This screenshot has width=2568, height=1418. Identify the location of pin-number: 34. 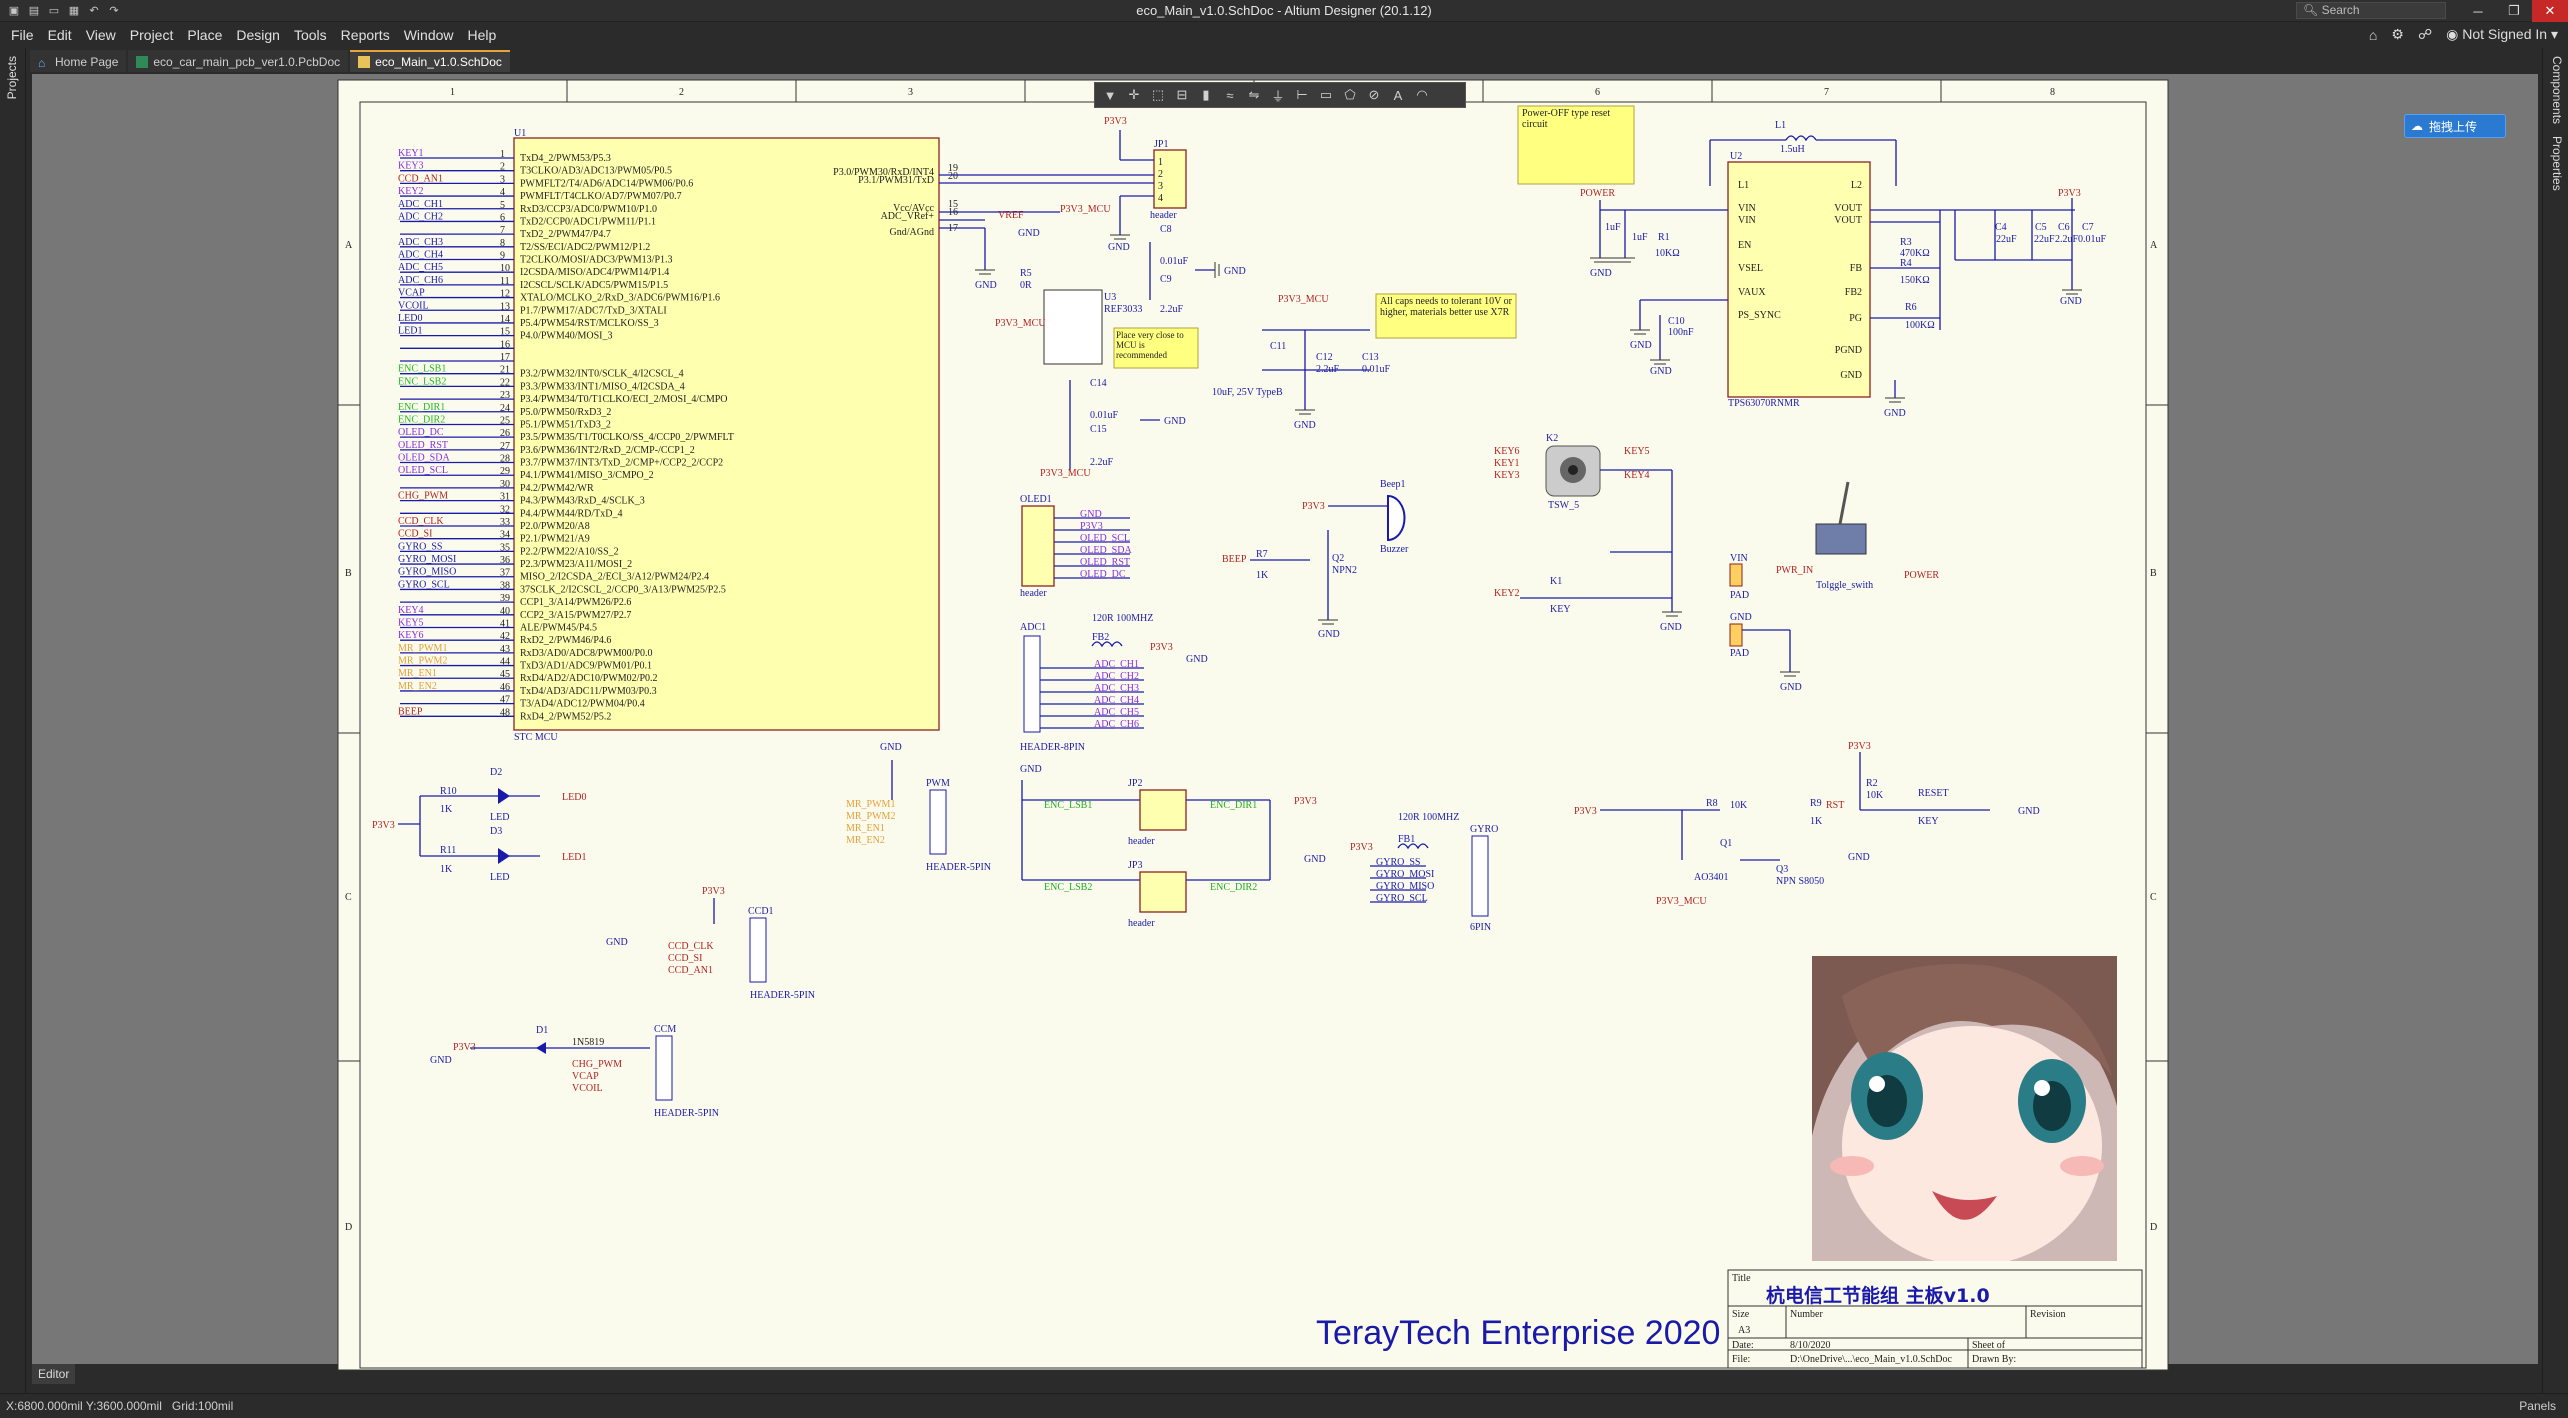
(505, 535).